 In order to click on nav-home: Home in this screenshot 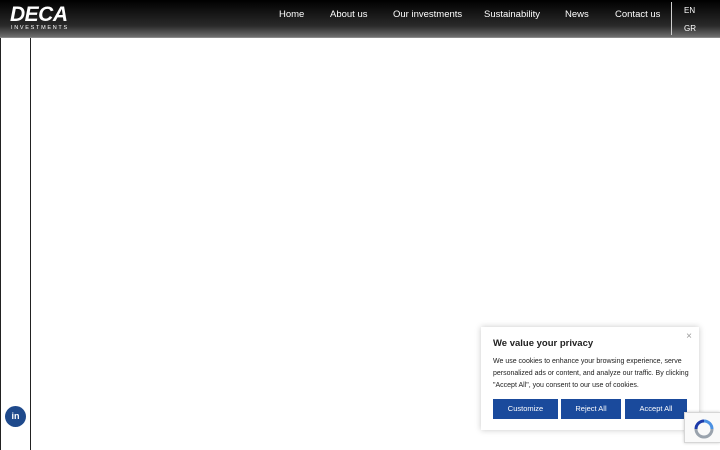, I will do `click(291, 14)`.